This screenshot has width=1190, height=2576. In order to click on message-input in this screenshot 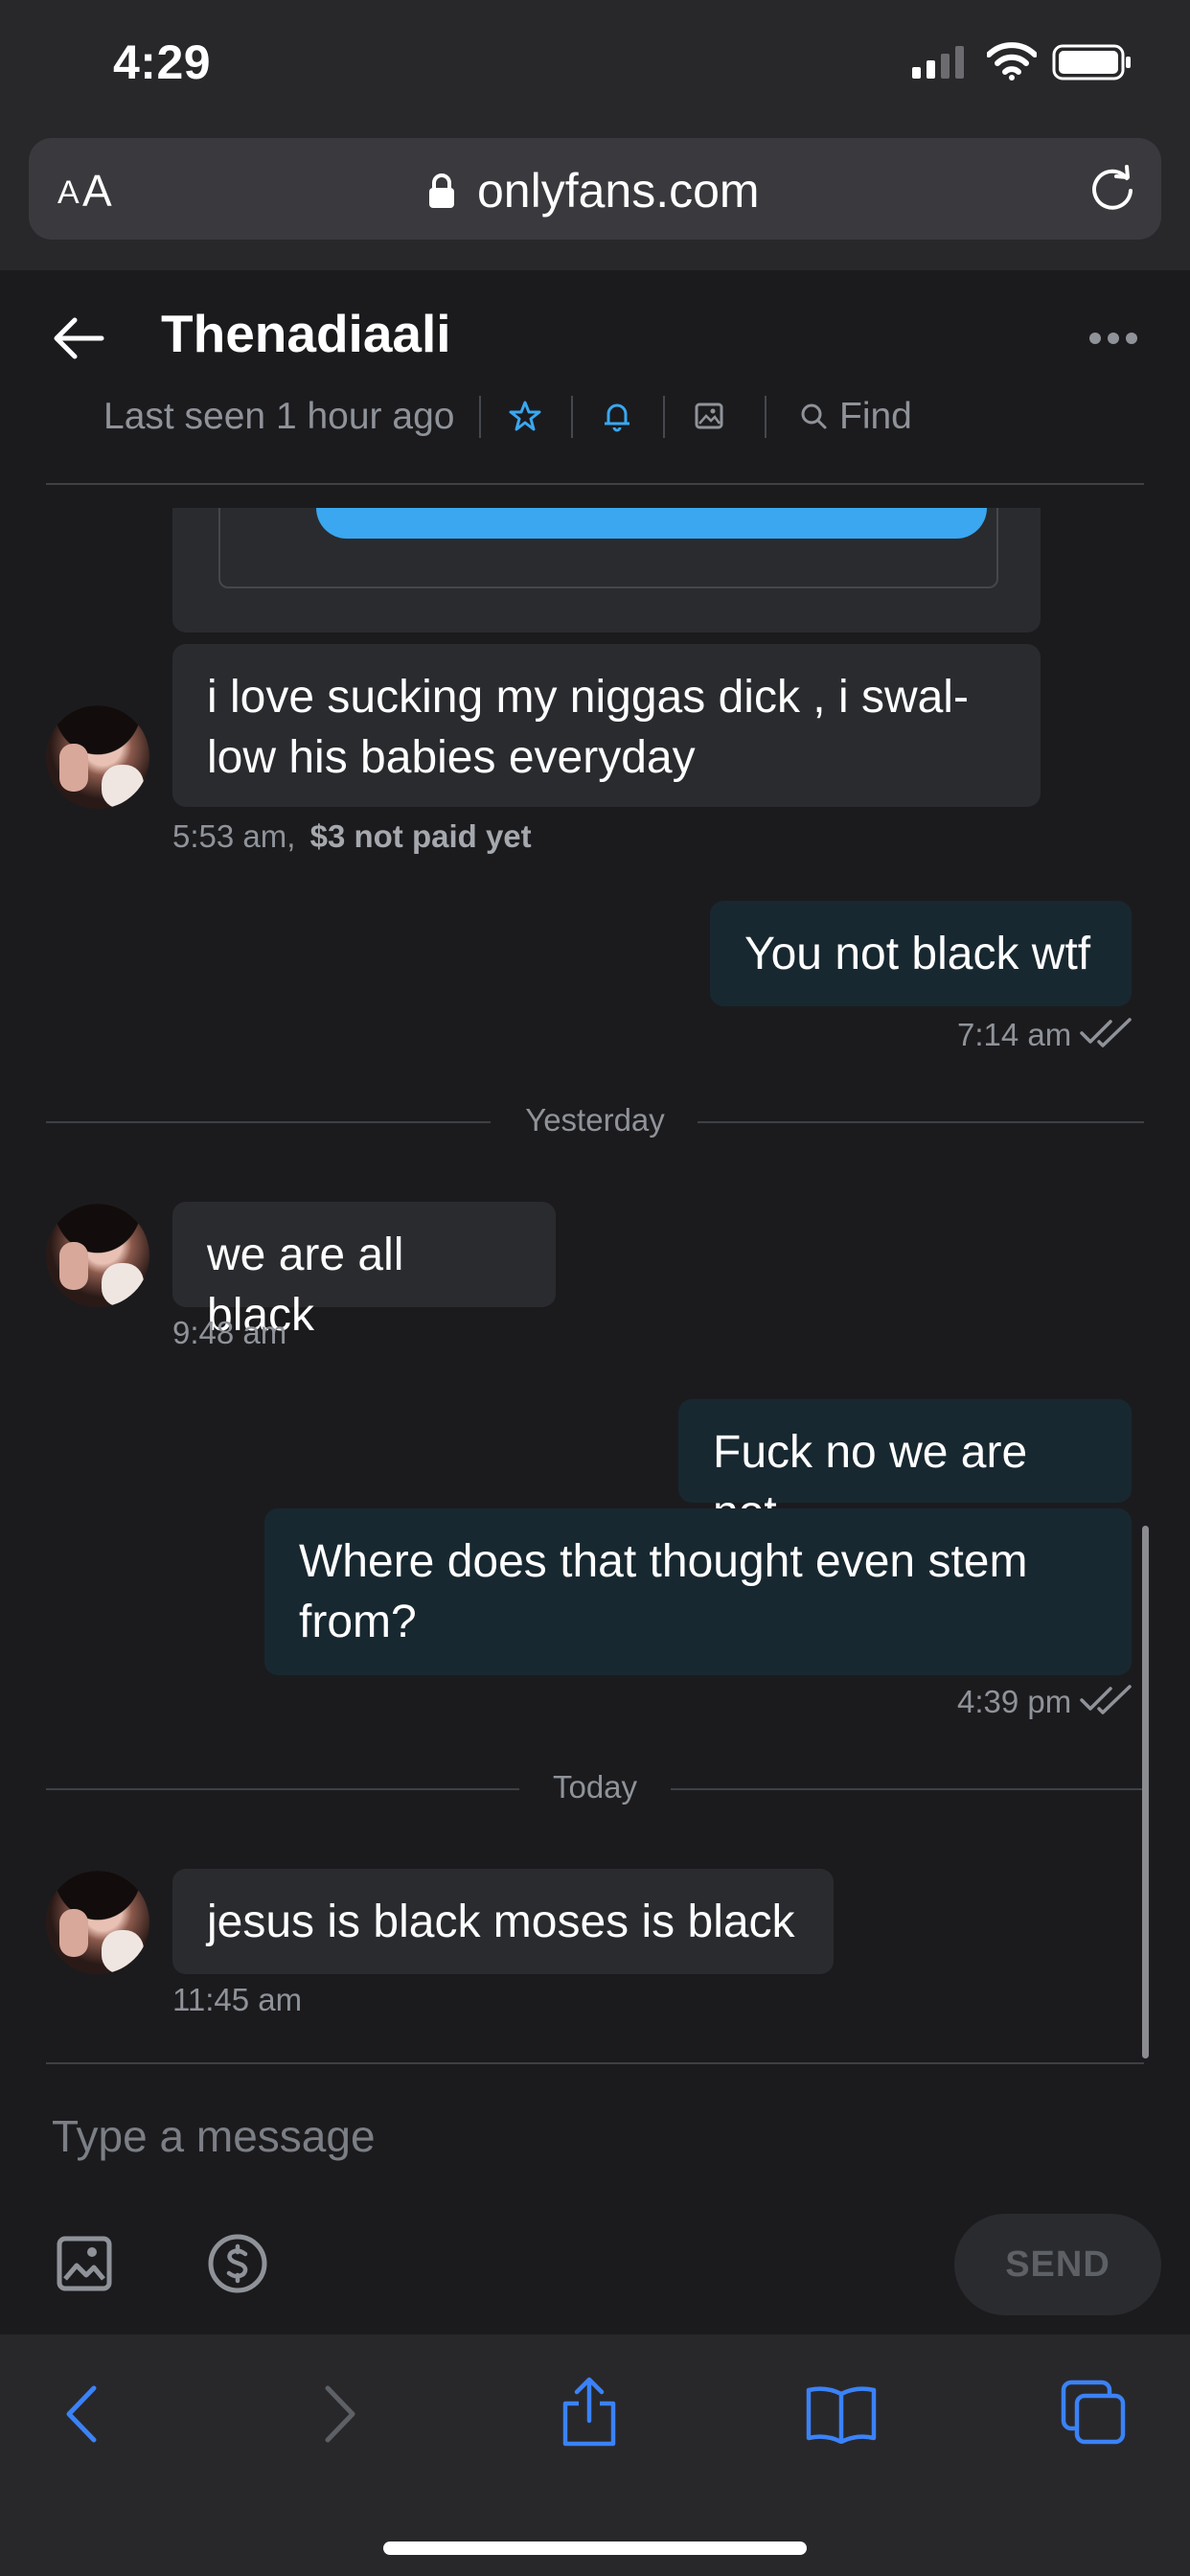, I will do `click(483, 2136)`.